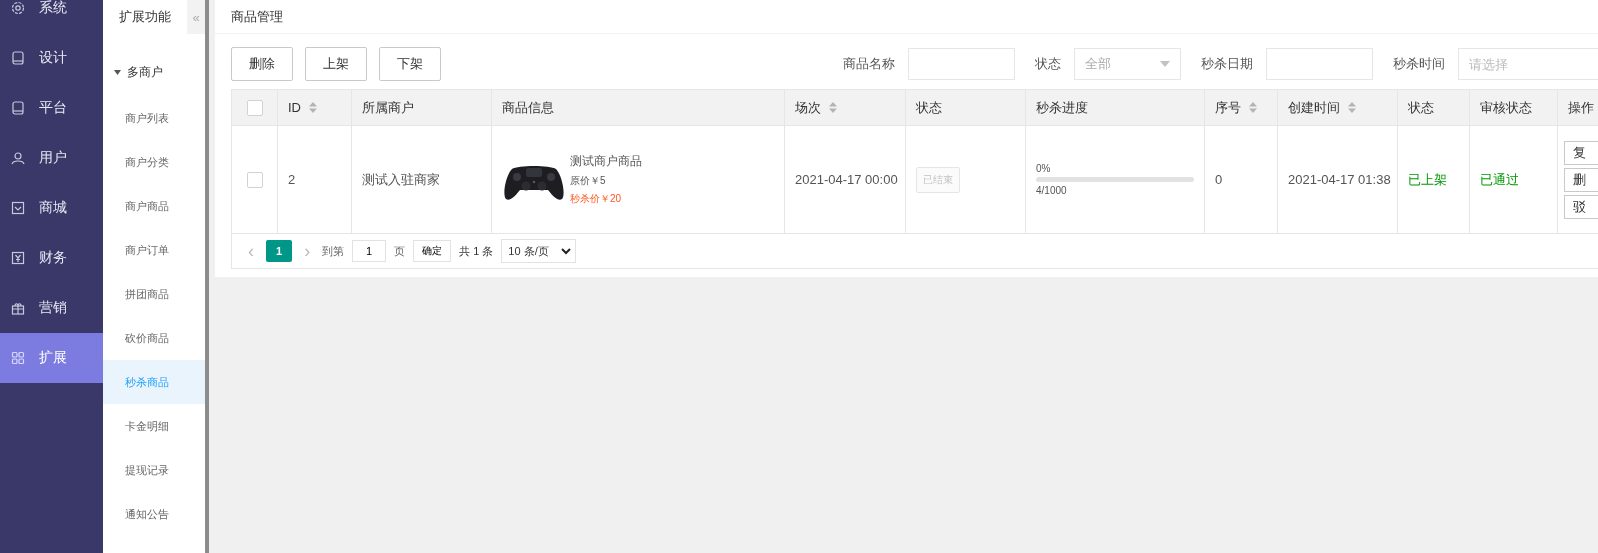 The height and width of the screenshot is (553, 1598). I want to click on filter-label: 商品名称, so click(869, 64).